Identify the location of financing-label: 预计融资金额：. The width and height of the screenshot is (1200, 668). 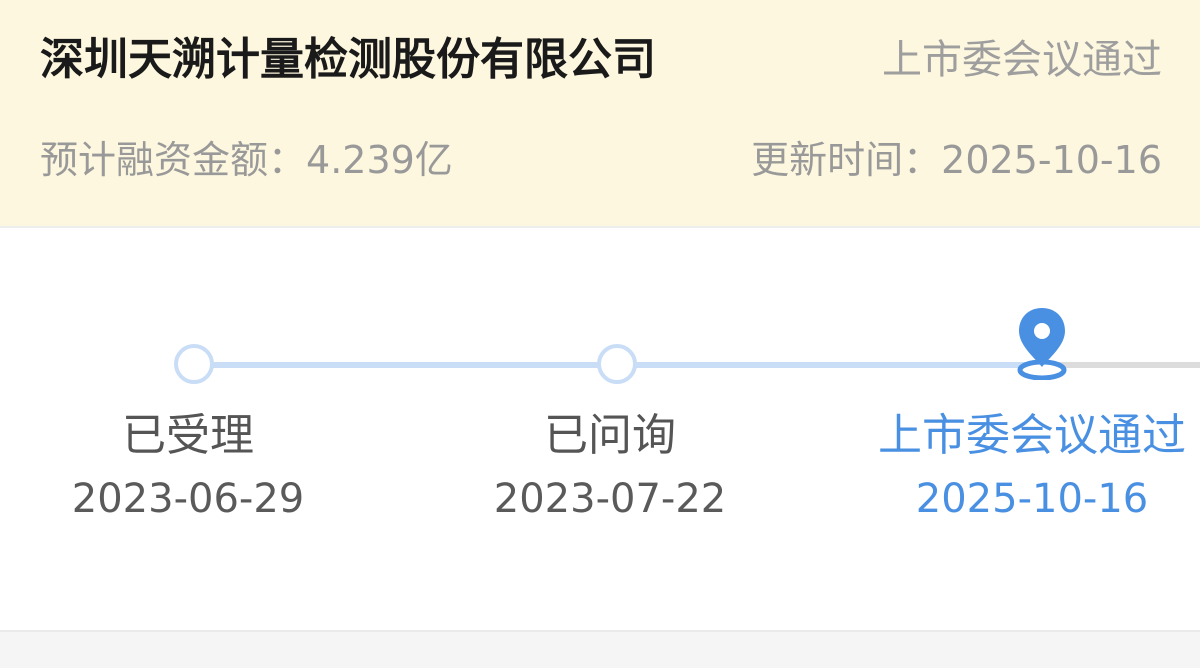
(173, 160).